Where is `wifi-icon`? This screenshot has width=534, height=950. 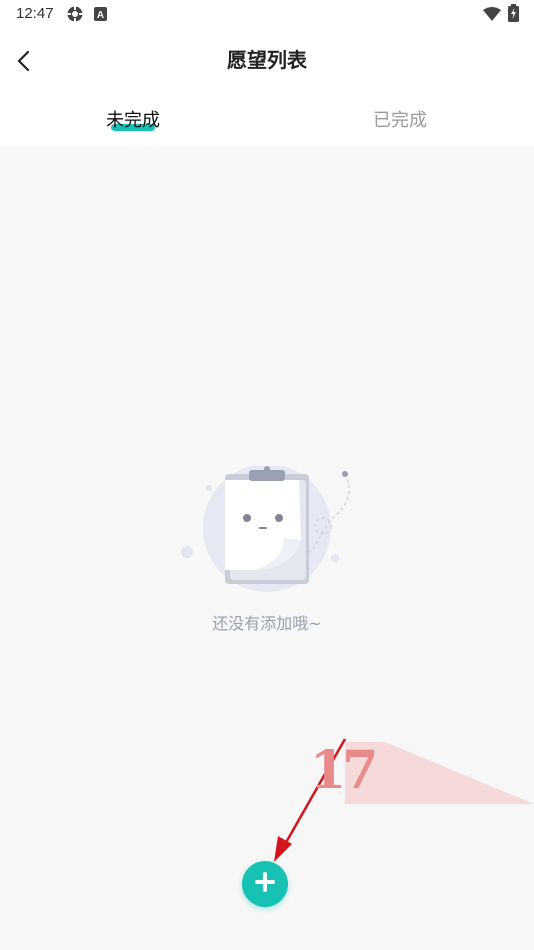 wifi-icon is located at coordinates (492, 15).